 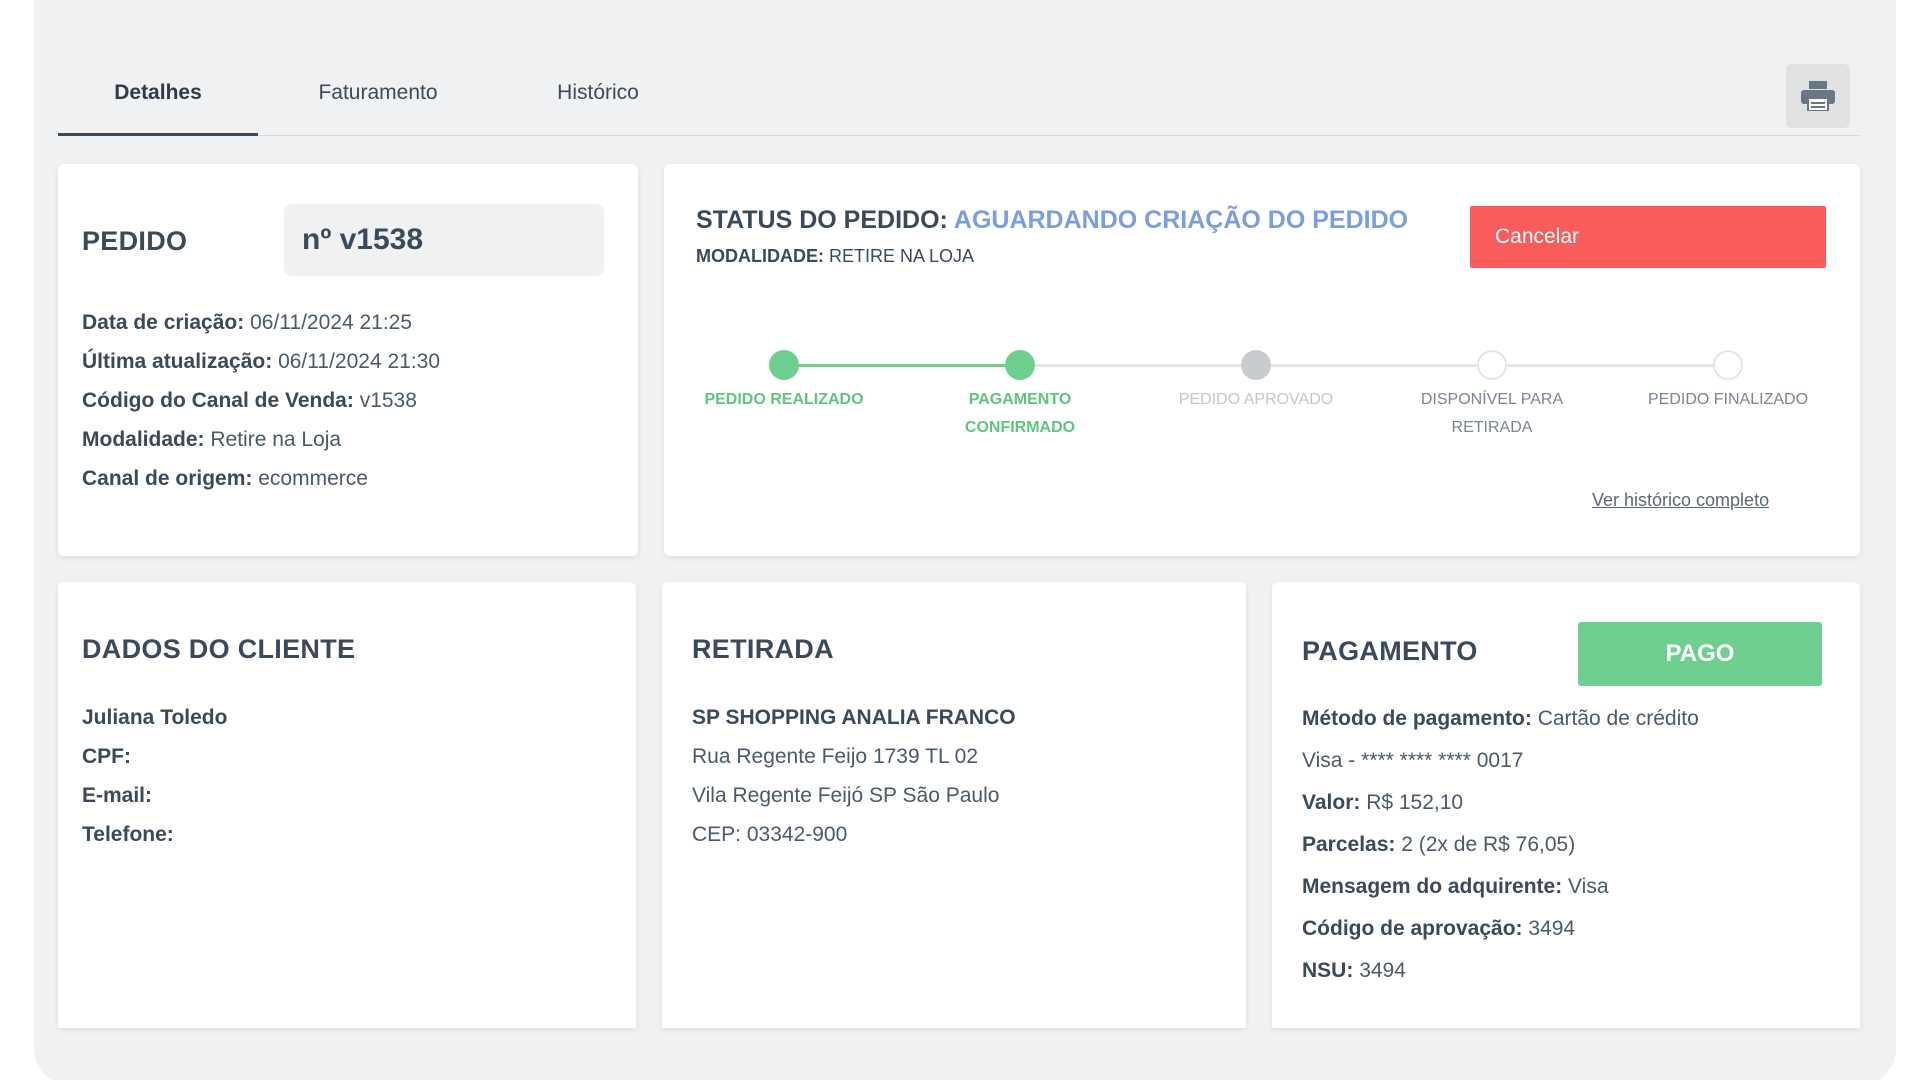 What do you see at coordinates (249, 400) in the screenshot?
I see `field-codigo-canal: Código do Canal de Venda: v1538` at bounding box center [249, 400].